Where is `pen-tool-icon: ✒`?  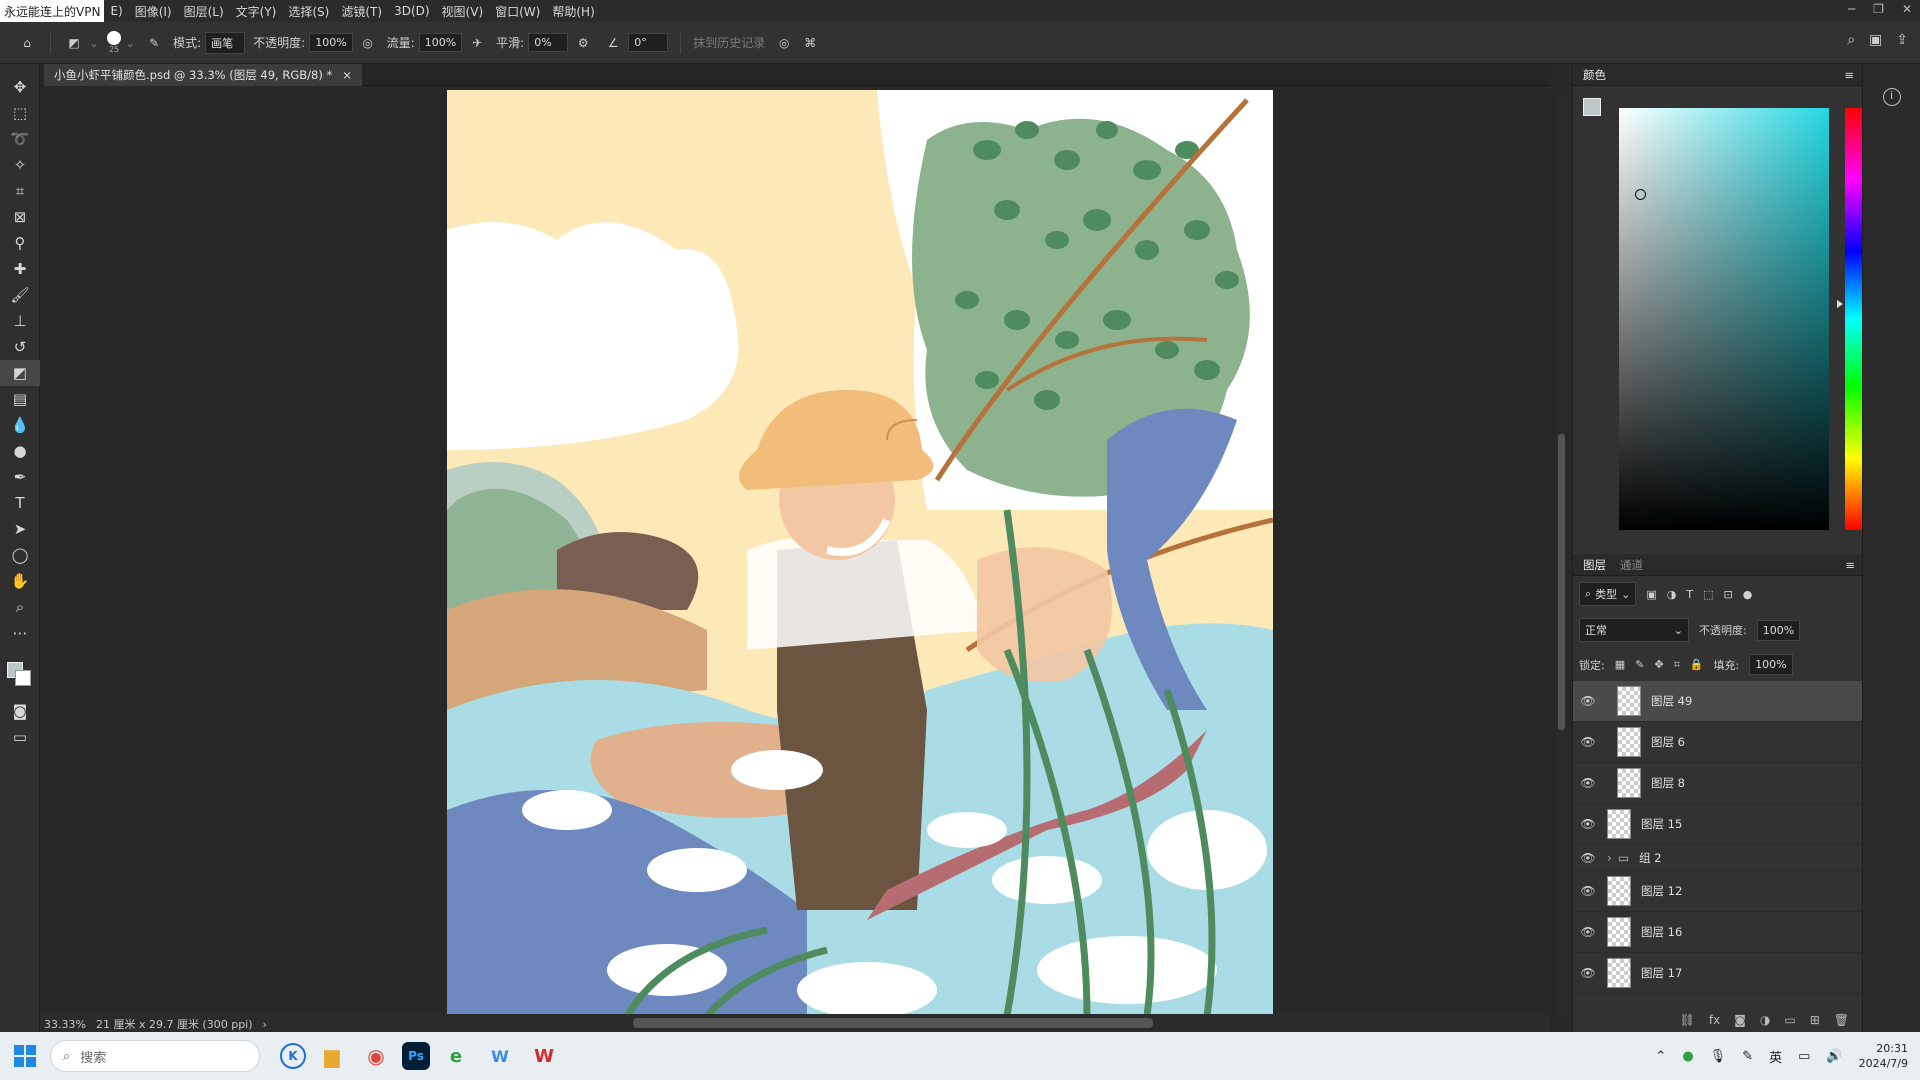 pen-tool-icon: ✒ is located at coordinates (20, 477).